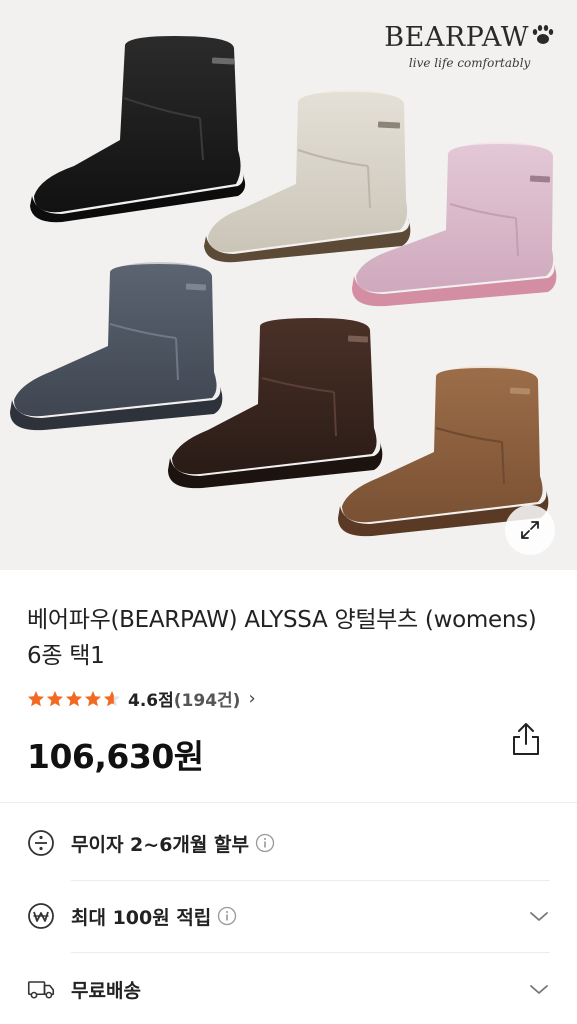  I want to click on boot-black, so click(138, 129).